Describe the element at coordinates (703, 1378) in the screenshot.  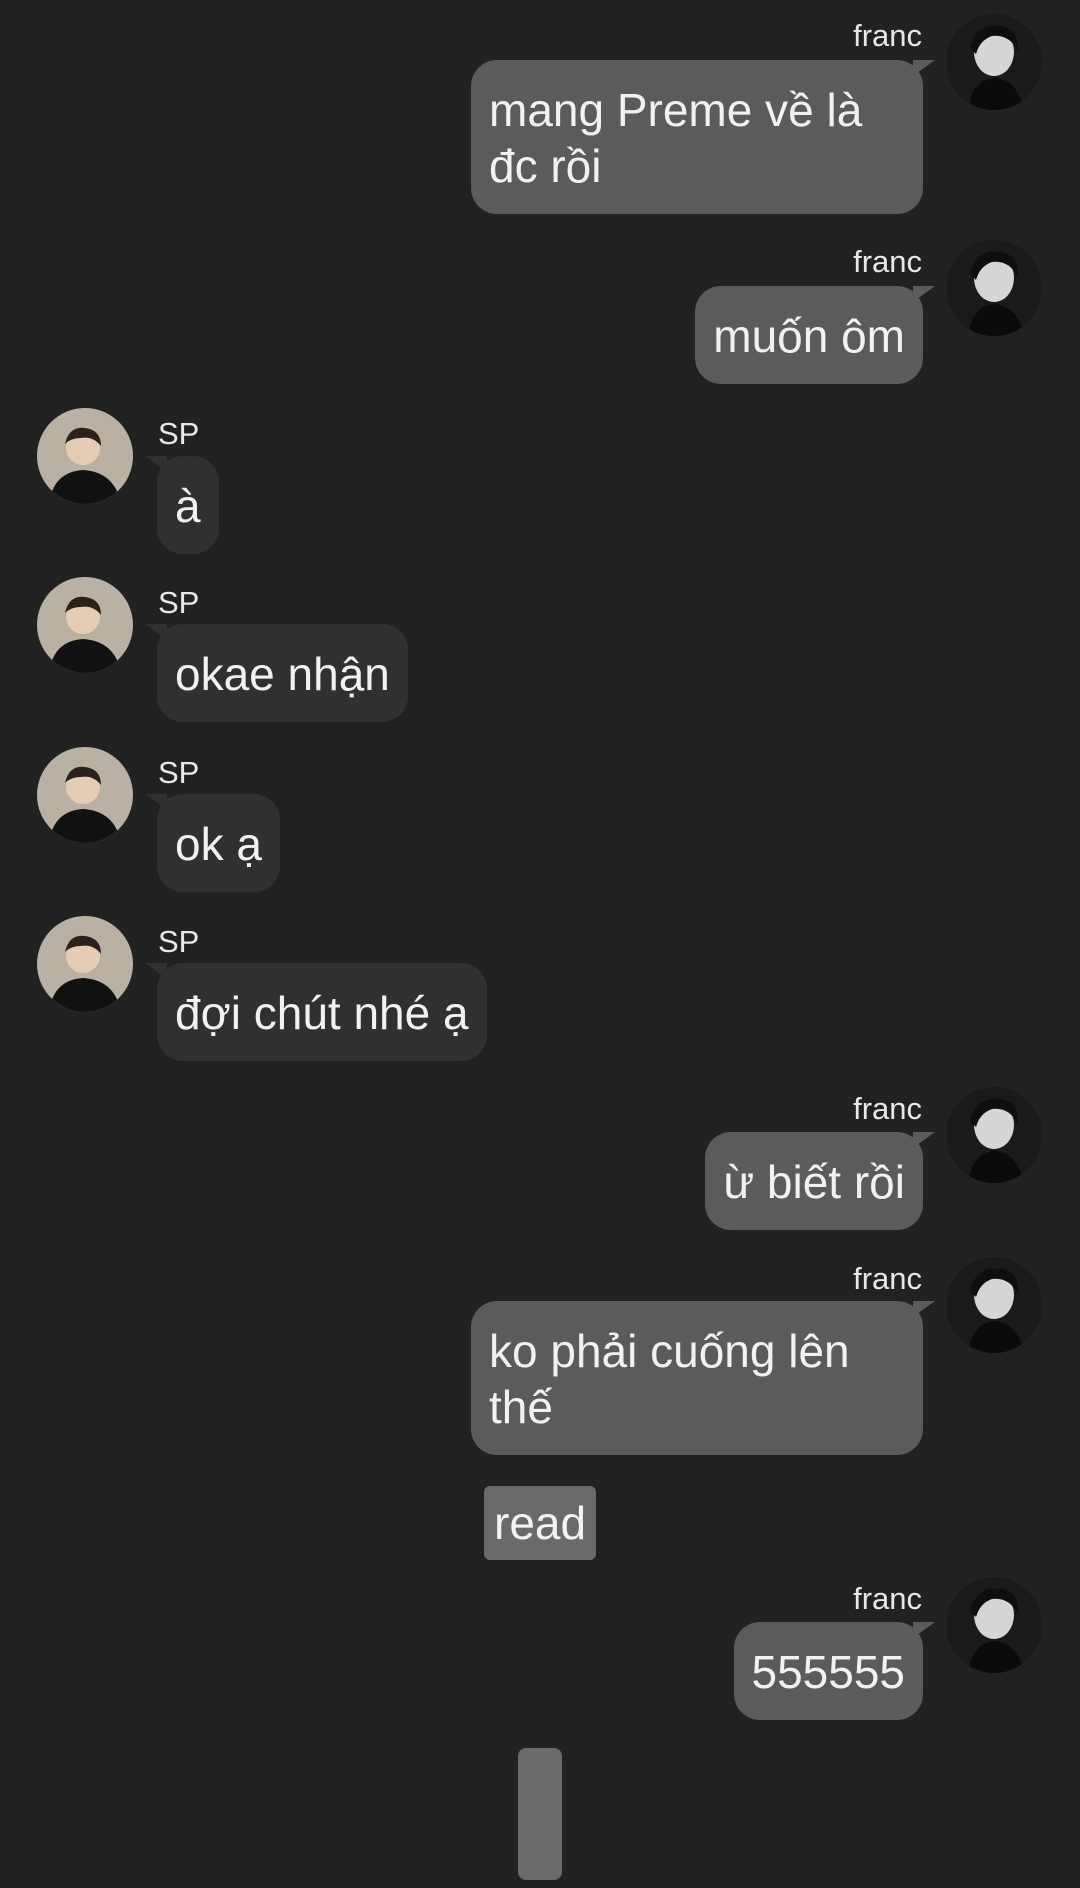
I see `message-bubble: ko phải cuống lên thế` at that location.